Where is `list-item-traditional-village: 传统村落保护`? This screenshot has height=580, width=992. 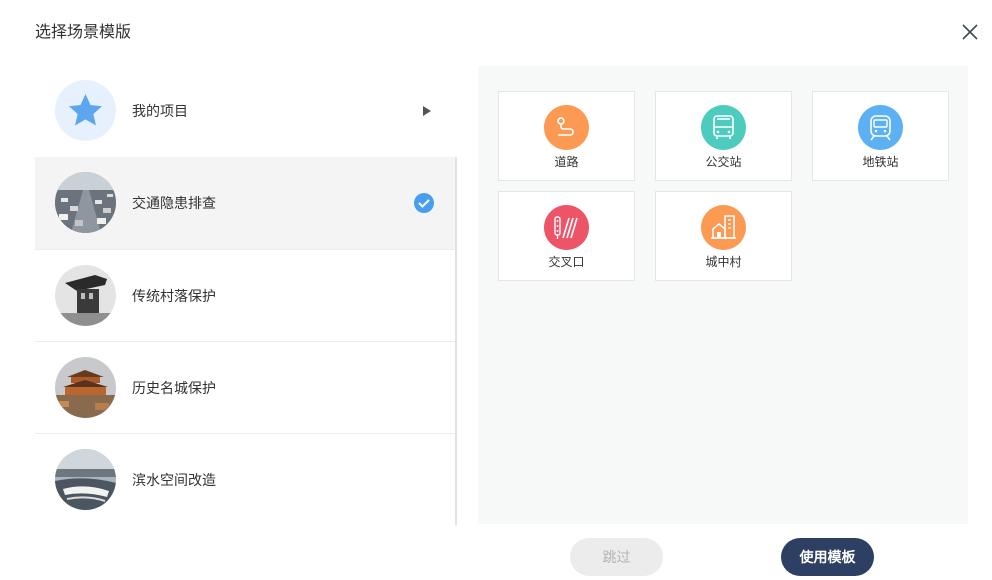 list-item-traditional-village: 传统村落保护 is located at coordinates (245, 295).